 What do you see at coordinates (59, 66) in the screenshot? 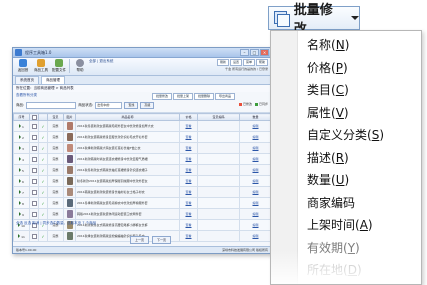
I see `toolbar-button-config: 配置文件` at bounding box center [59, 66].